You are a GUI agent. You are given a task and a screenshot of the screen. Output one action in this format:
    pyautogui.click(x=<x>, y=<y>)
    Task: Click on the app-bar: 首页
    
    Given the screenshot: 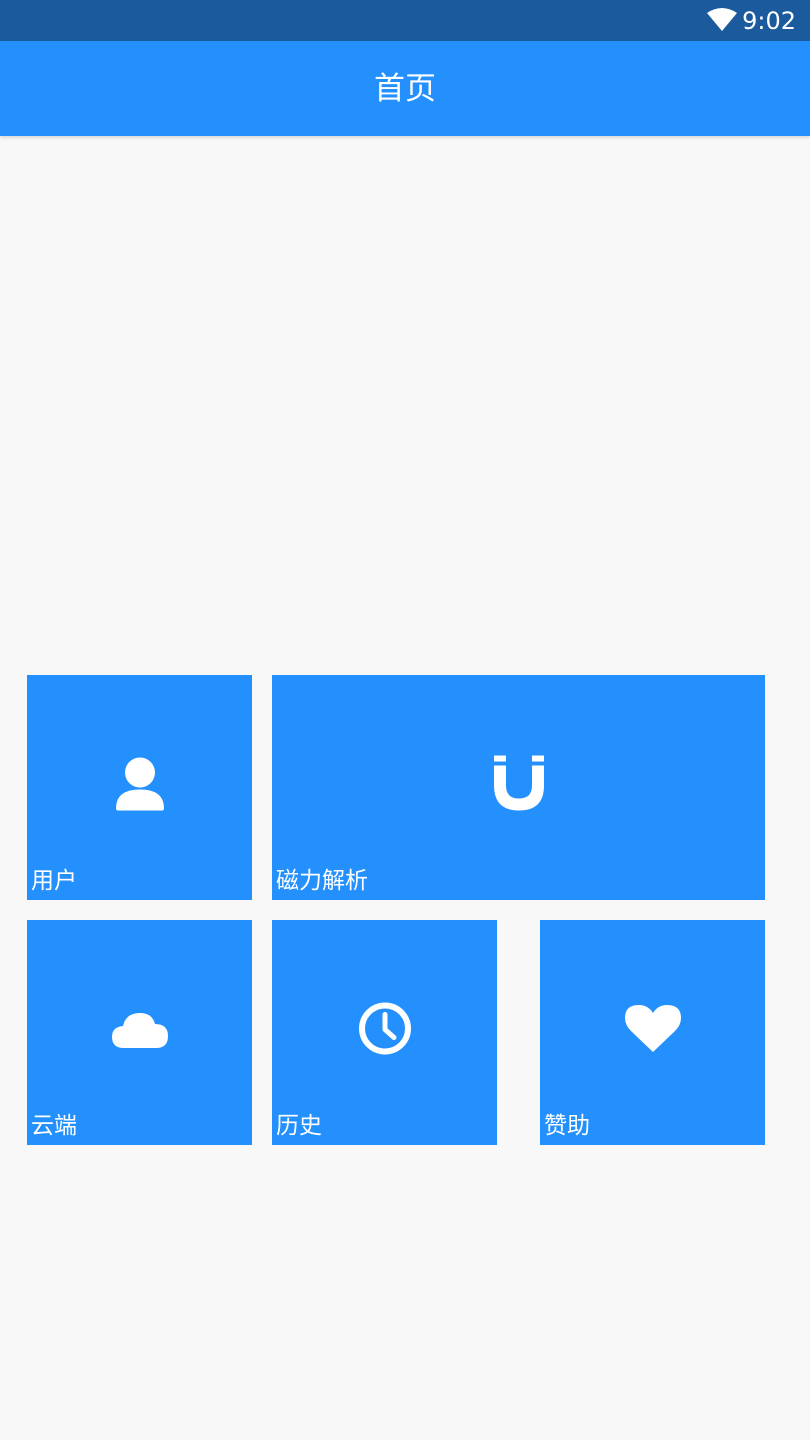 What is the action you would take?
    pyautogui.click(x=405, y=88)
    